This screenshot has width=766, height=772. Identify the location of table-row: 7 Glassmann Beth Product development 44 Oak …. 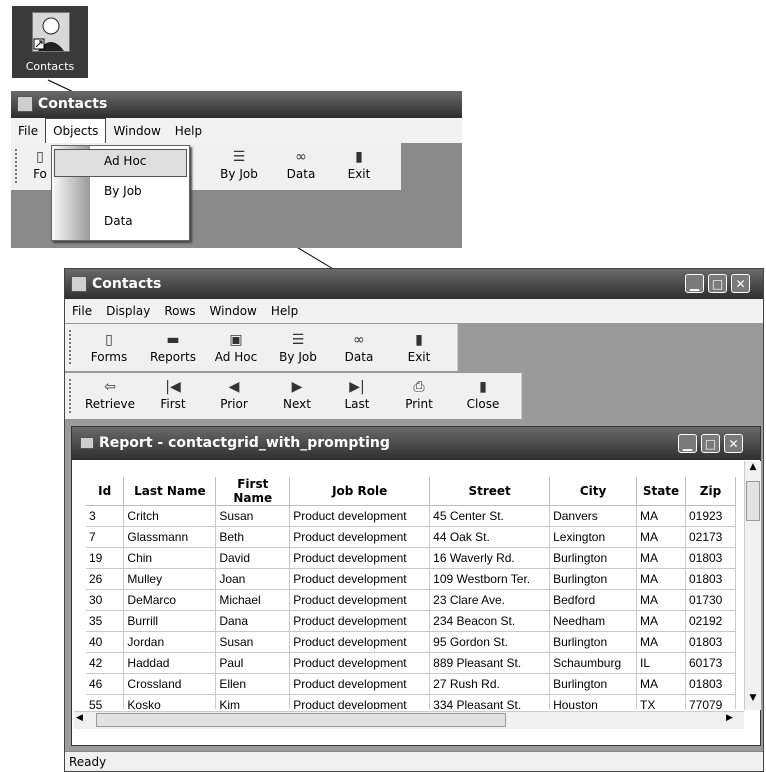
(411, 537).